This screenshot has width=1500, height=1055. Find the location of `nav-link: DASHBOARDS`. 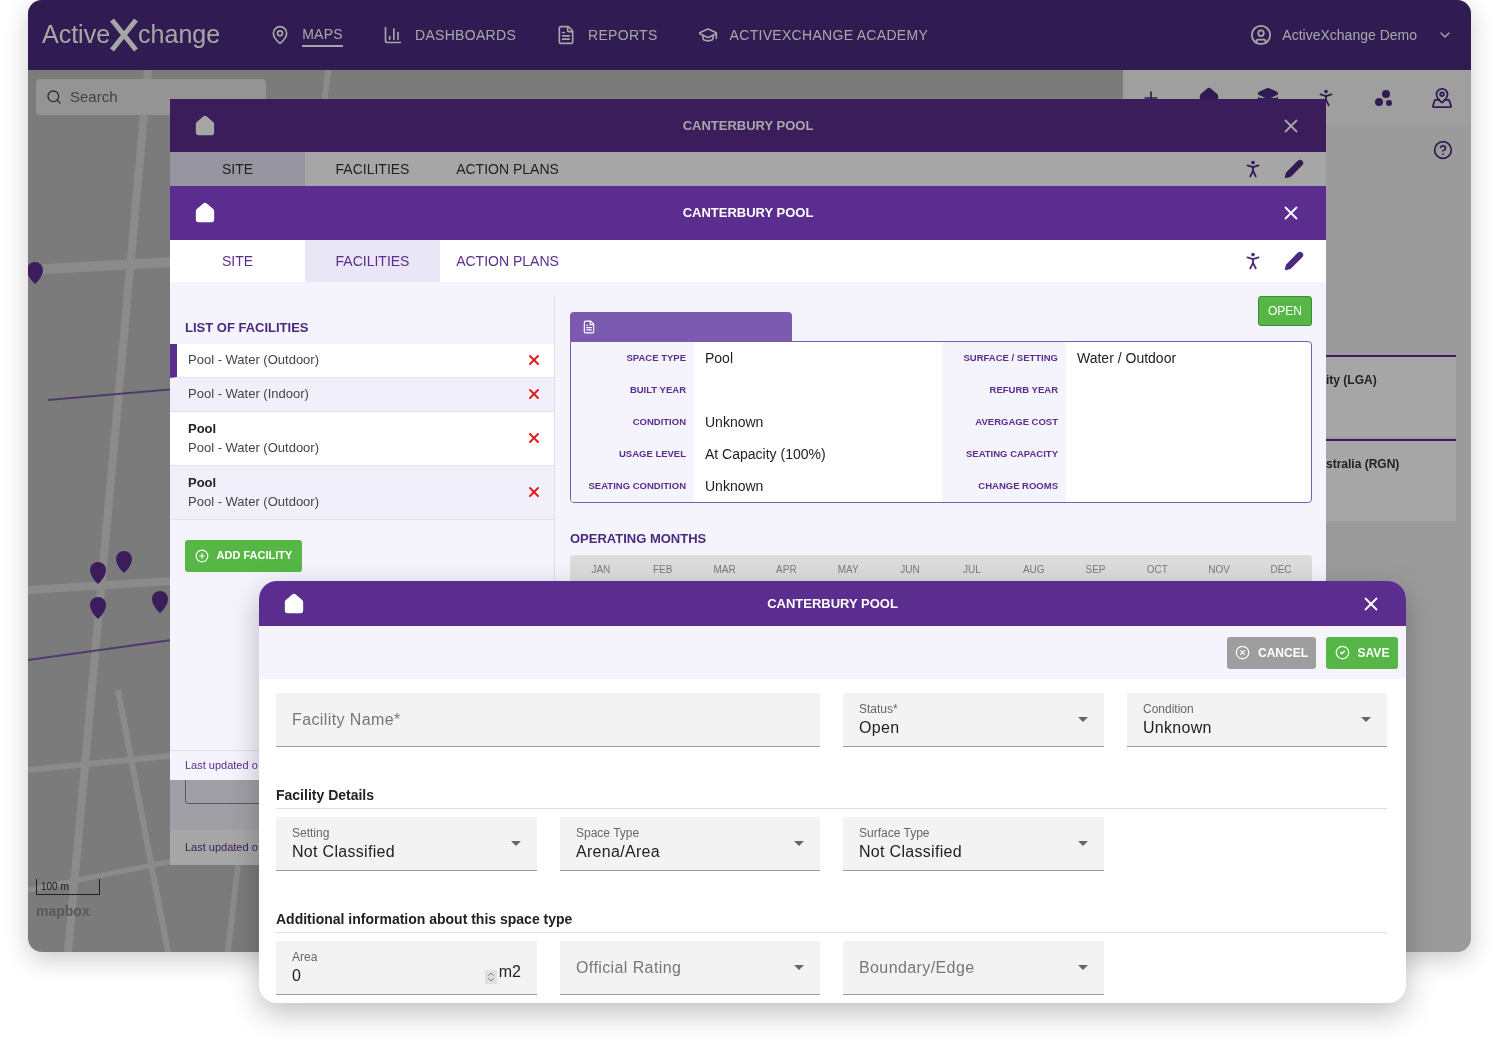

nav-link: DASHBOARDS is located at coordinates (450, 35).